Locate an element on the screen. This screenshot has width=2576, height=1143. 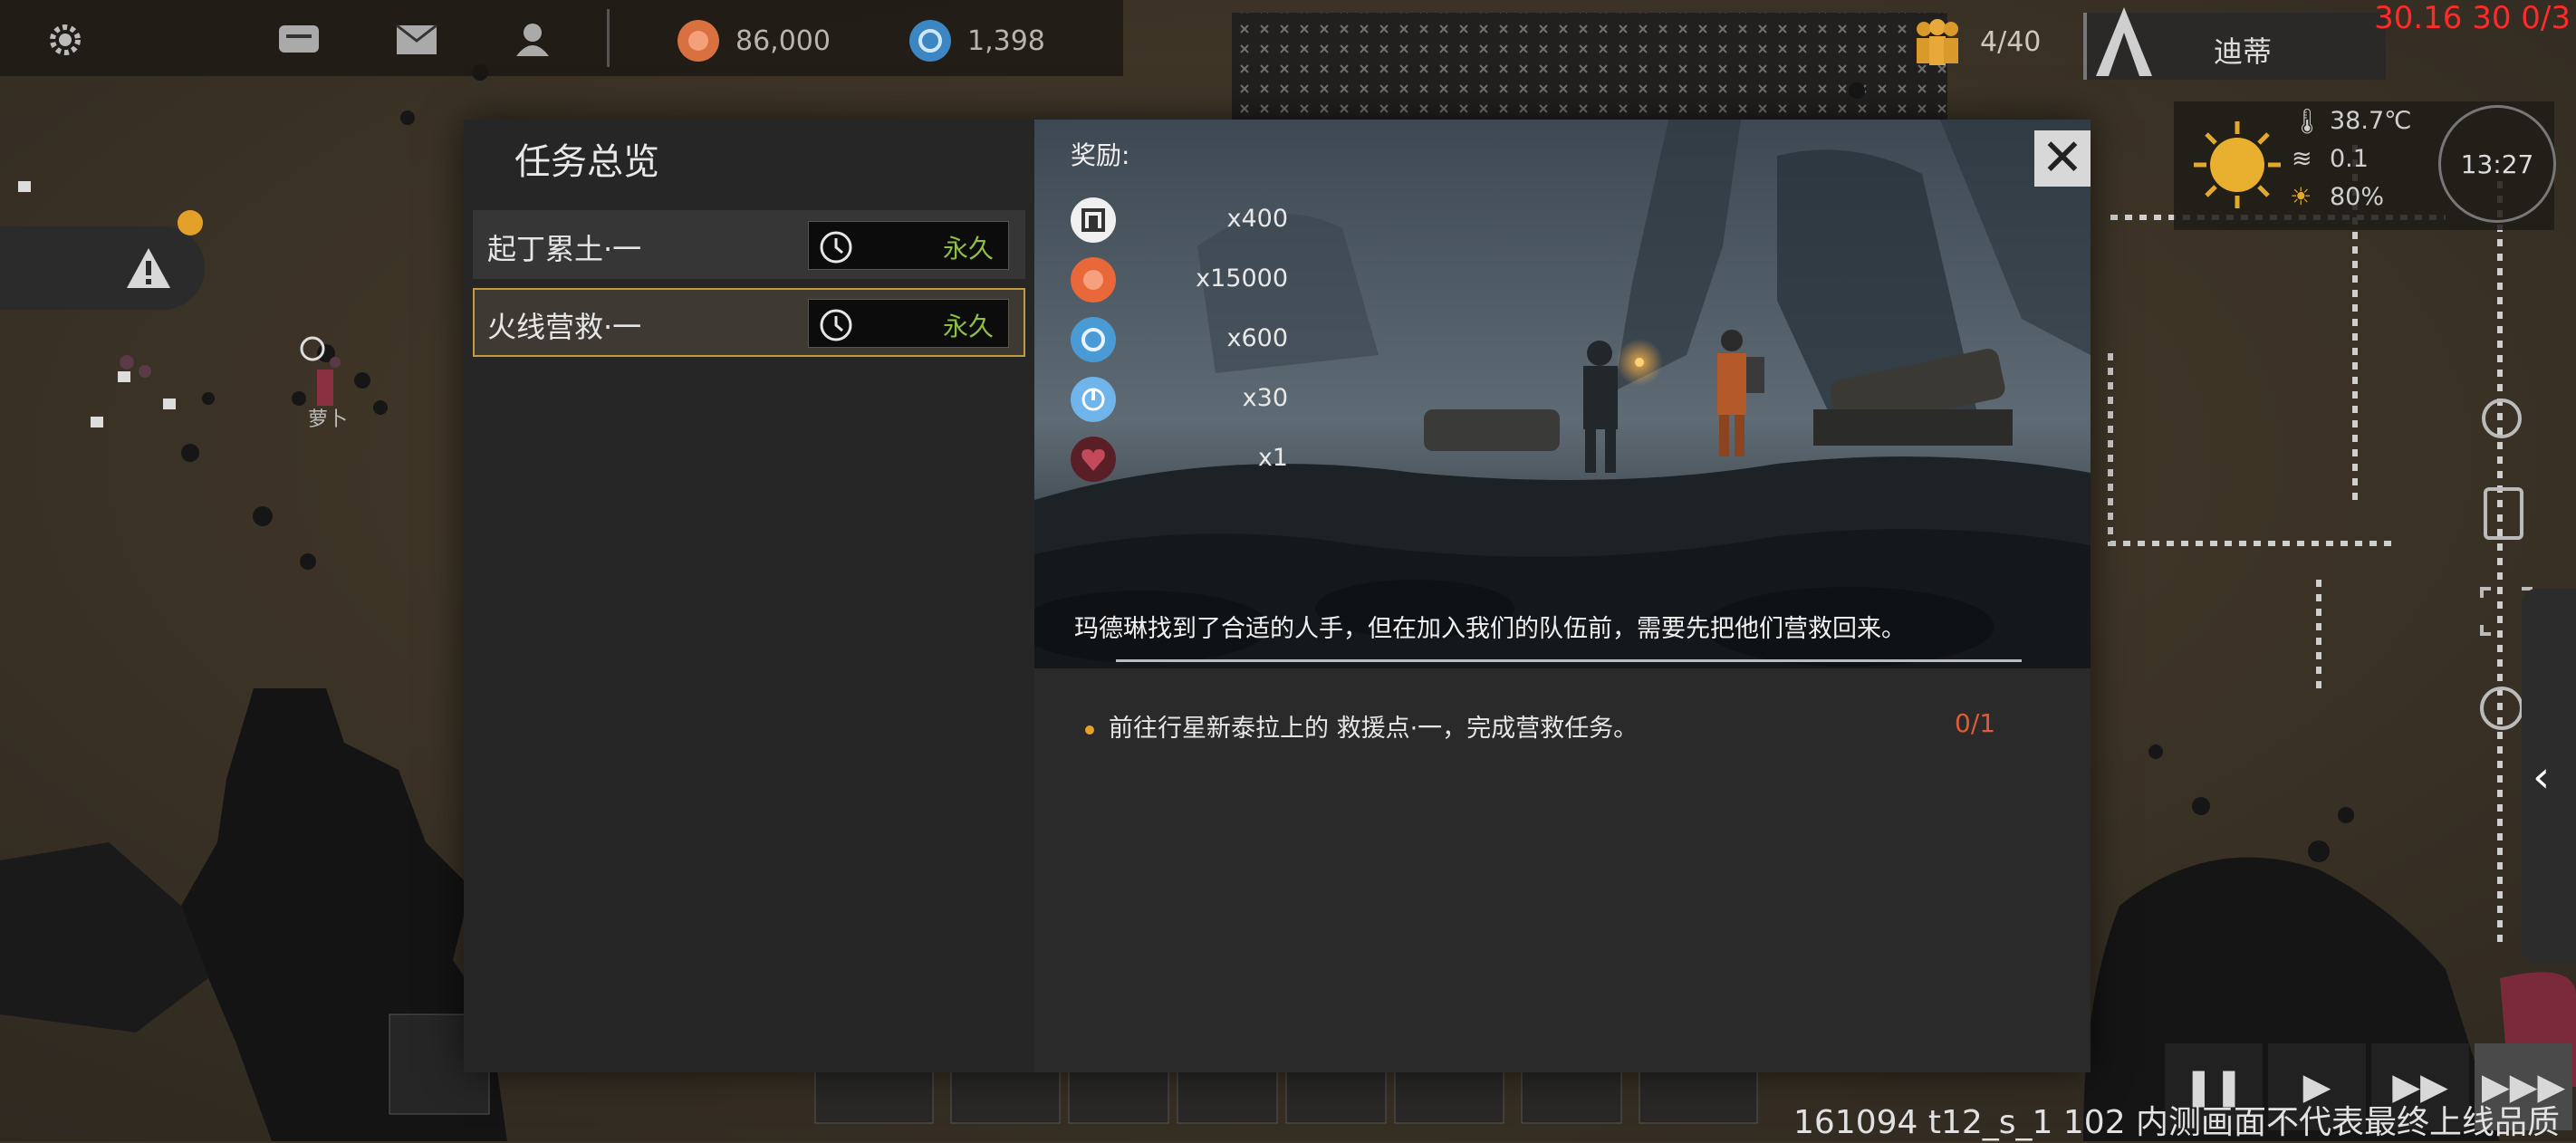
dialog-title: 任务总览 is located at coordinates (586, 162).